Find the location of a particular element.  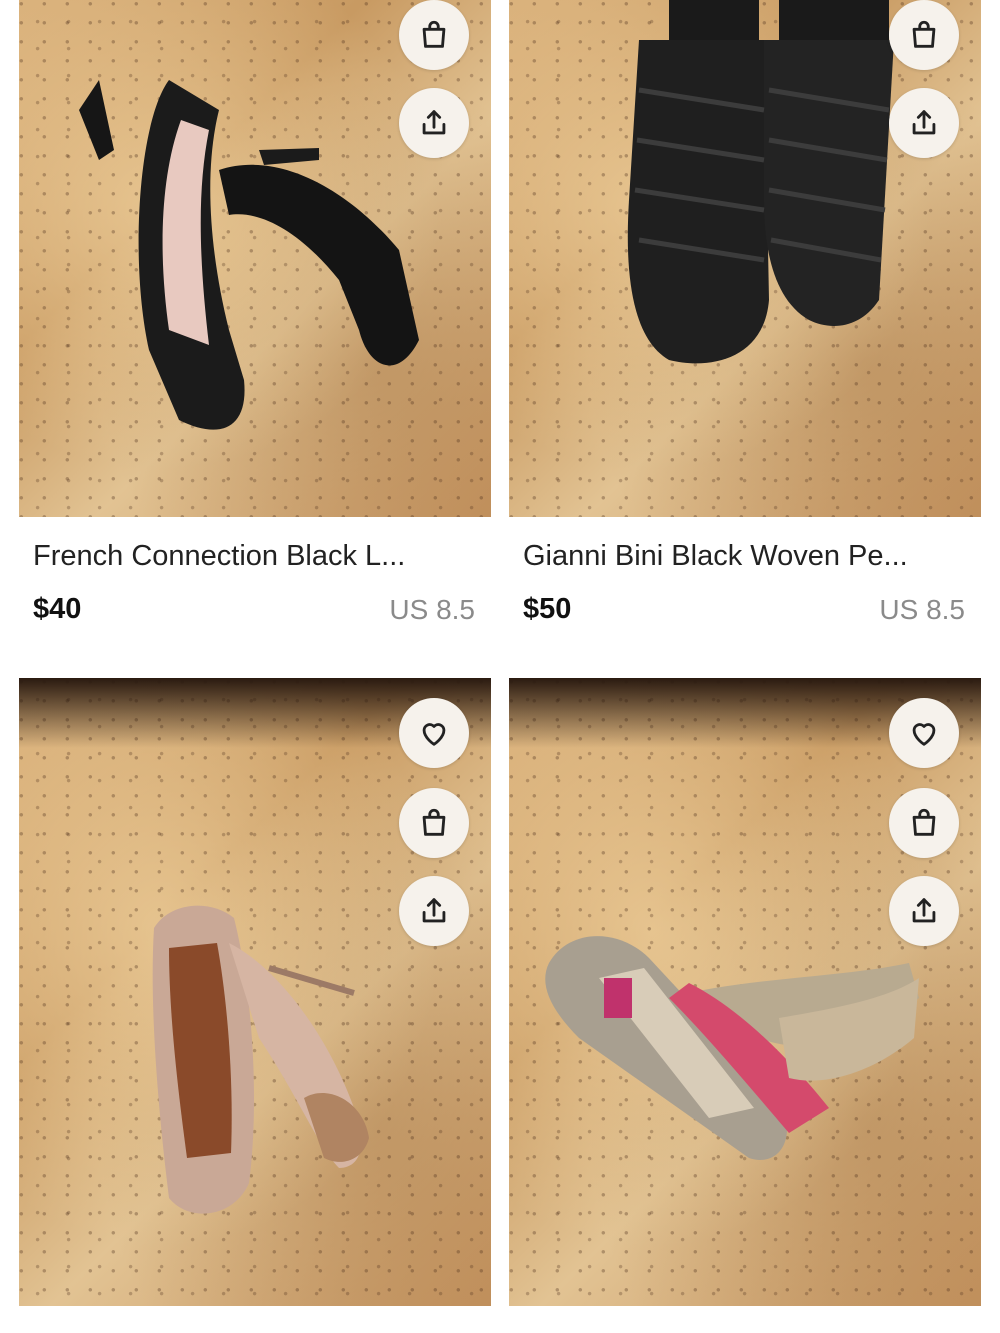

espadrille-wedge-image is located at coordinates (732, 1048).